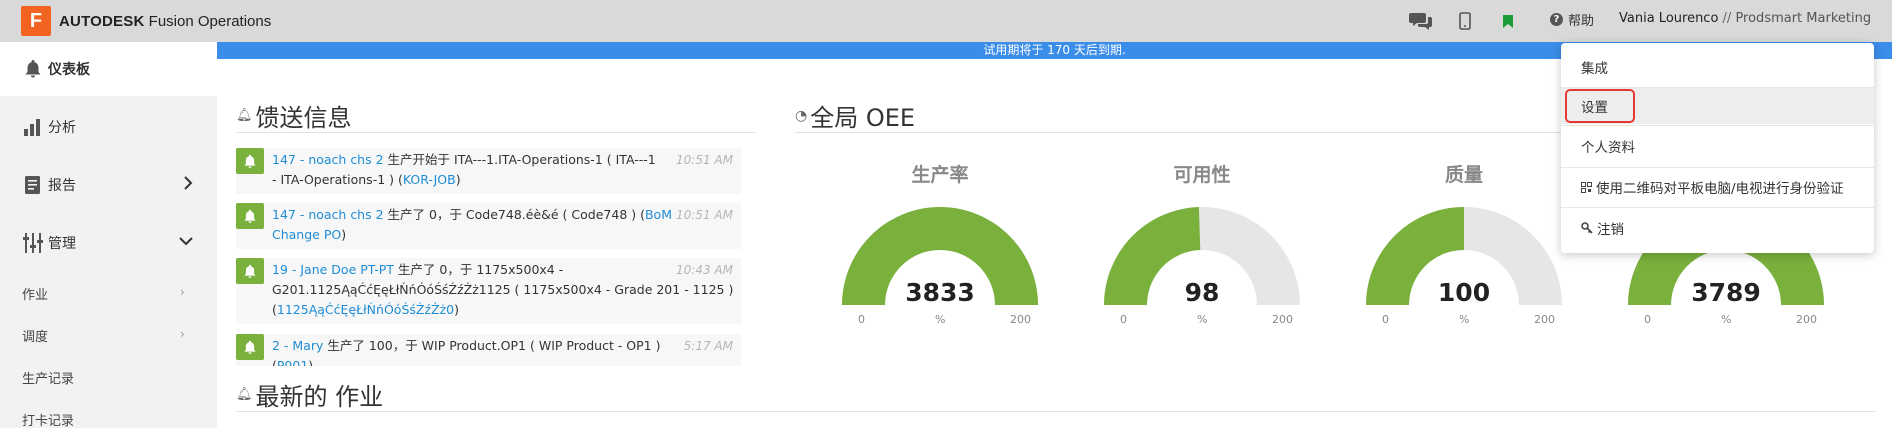  I want to click on feed-item-line: (1125ĄąĆćĘęŁłŃńÓóŚśŹźŻż0), so click(472, 310).